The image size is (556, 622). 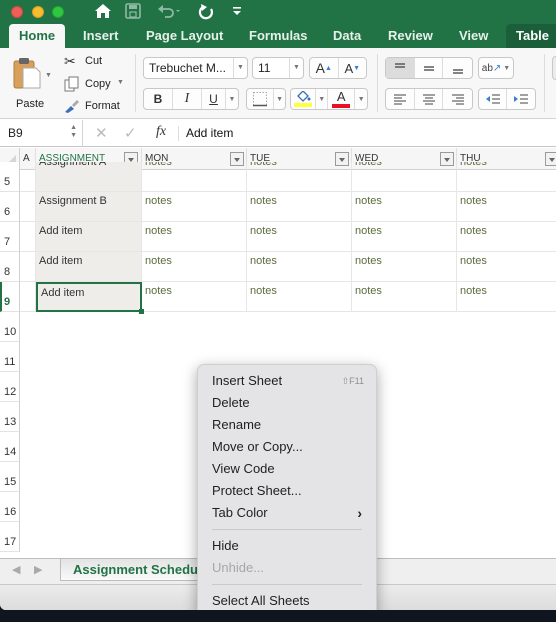 I want to click on copy-options-arrow-icon: ▼, so click(x=120, y=82).